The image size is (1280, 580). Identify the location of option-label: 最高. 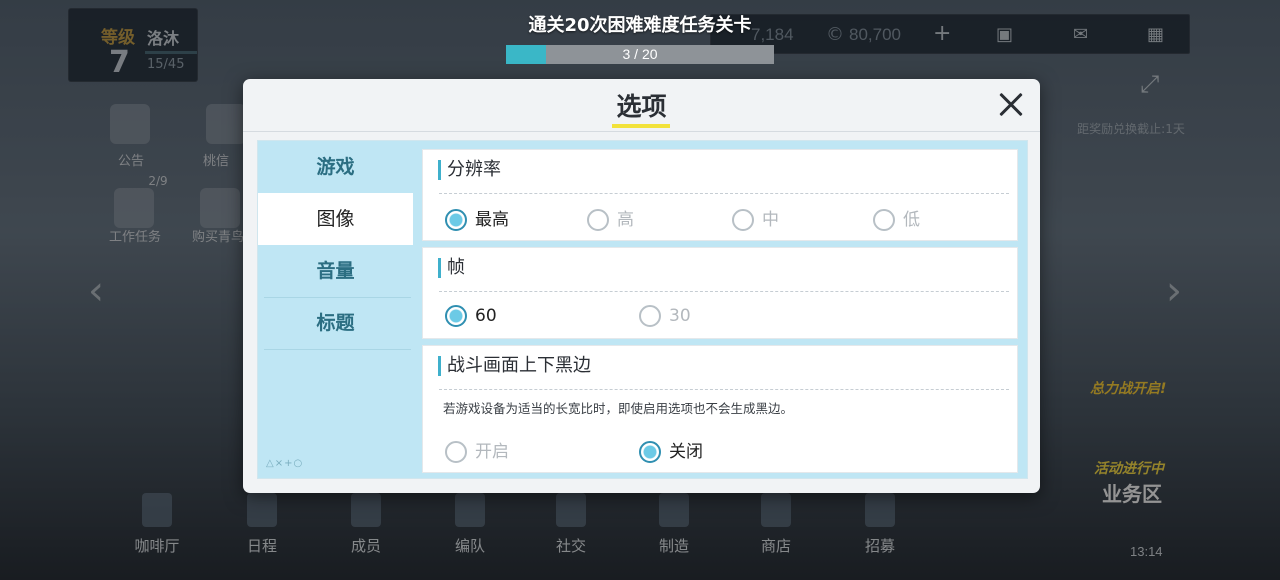
(492, 220).